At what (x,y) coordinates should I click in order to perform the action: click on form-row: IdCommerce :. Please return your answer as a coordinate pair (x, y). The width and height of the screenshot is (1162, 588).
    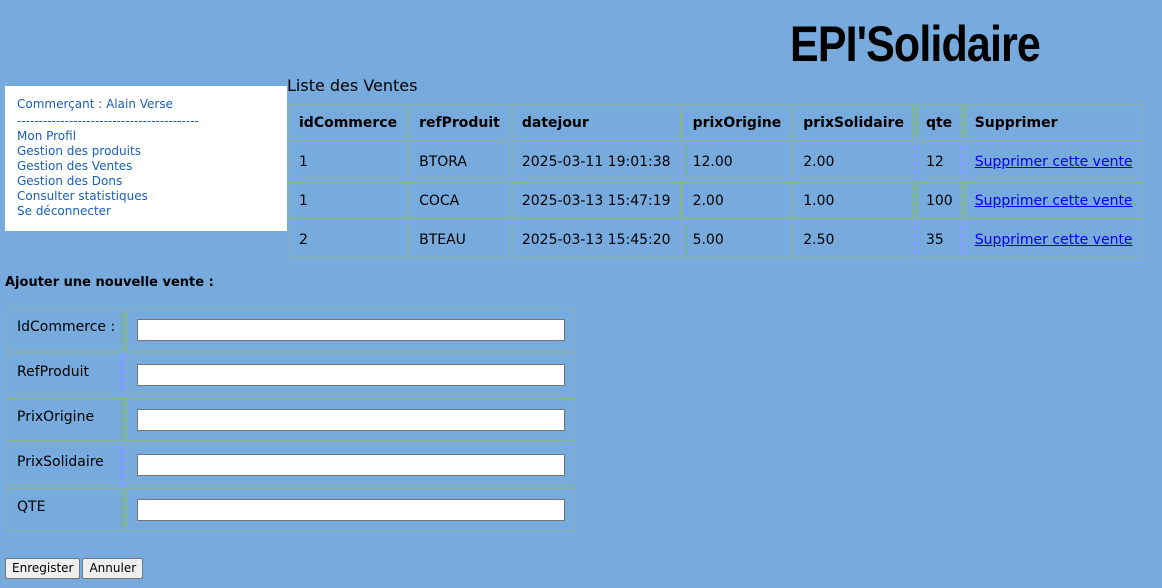
    Looking at the image, I should click on (291, 329).